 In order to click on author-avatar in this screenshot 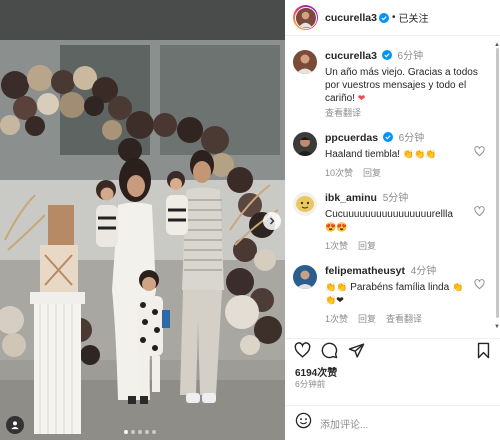, I will do `click(305, 17)`.